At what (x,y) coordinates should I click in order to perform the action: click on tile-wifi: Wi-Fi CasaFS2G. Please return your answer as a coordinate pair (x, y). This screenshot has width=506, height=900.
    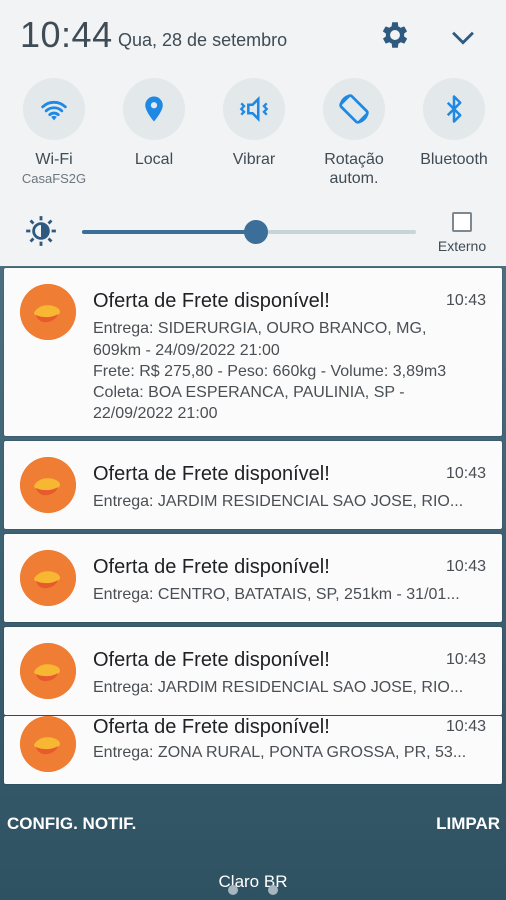
    Looking at the image, I should click on (54, 132).